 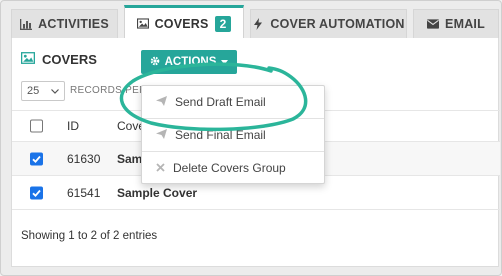 I want to click on table-info: Showing 1 to 2 of 2 entries, so click(x=89, y=236).